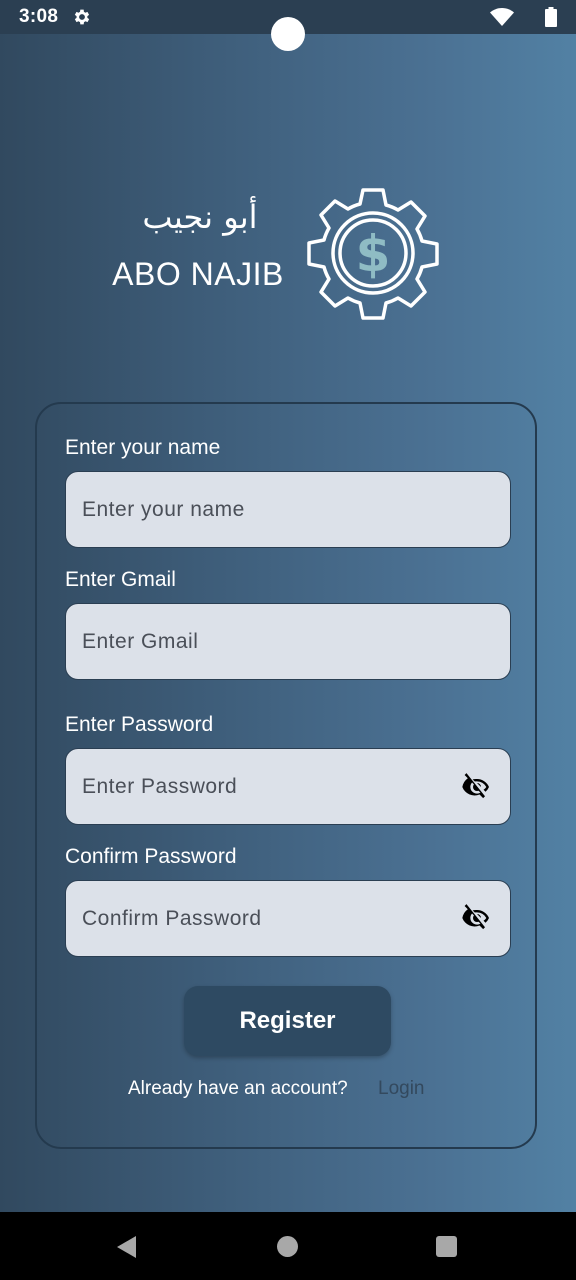  What do you see at coordinates (288, 918) in the screenshot?
I see `confirm-password-input` at bounding box center [288, 918].